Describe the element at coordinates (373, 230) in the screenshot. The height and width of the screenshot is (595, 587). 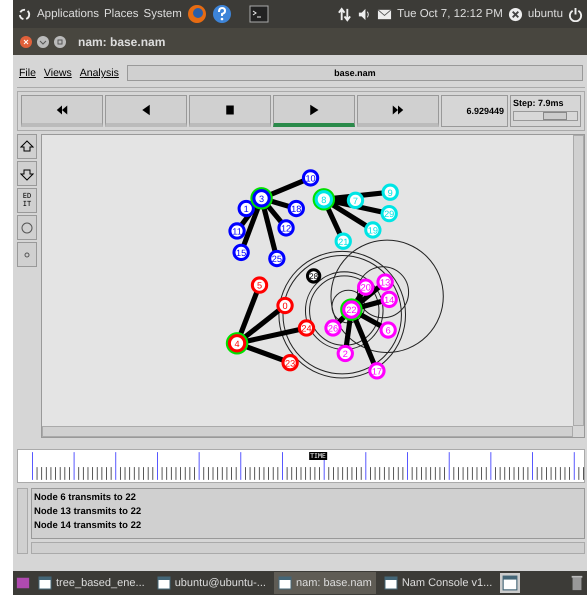
I see `node: 19` at that location.